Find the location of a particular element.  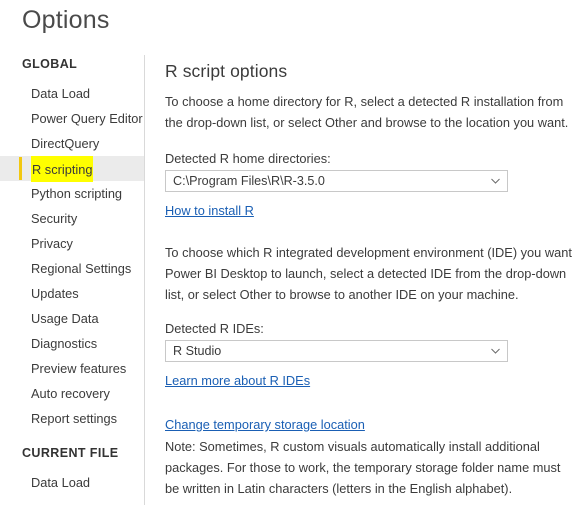

sidebar-item-label: Privacy is located at coordinates (52, 243).